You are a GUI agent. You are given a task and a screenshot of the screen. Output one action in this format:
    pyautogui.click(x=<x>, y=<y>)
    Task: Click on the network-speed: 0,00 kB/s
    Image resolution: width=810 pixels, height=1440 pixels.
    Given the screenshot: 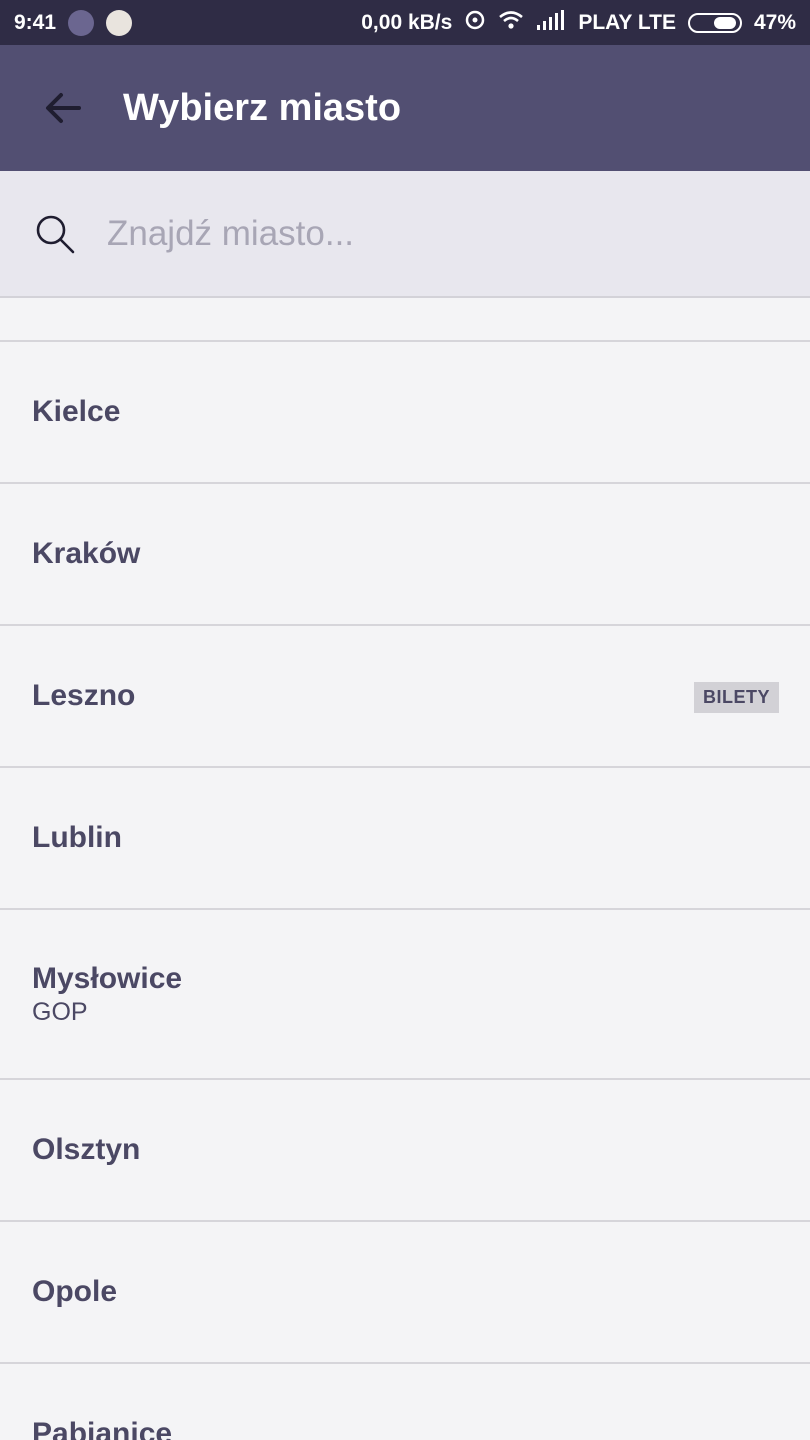 What is the action you would take?
    pyautogui.click(x=407, y=22)
    